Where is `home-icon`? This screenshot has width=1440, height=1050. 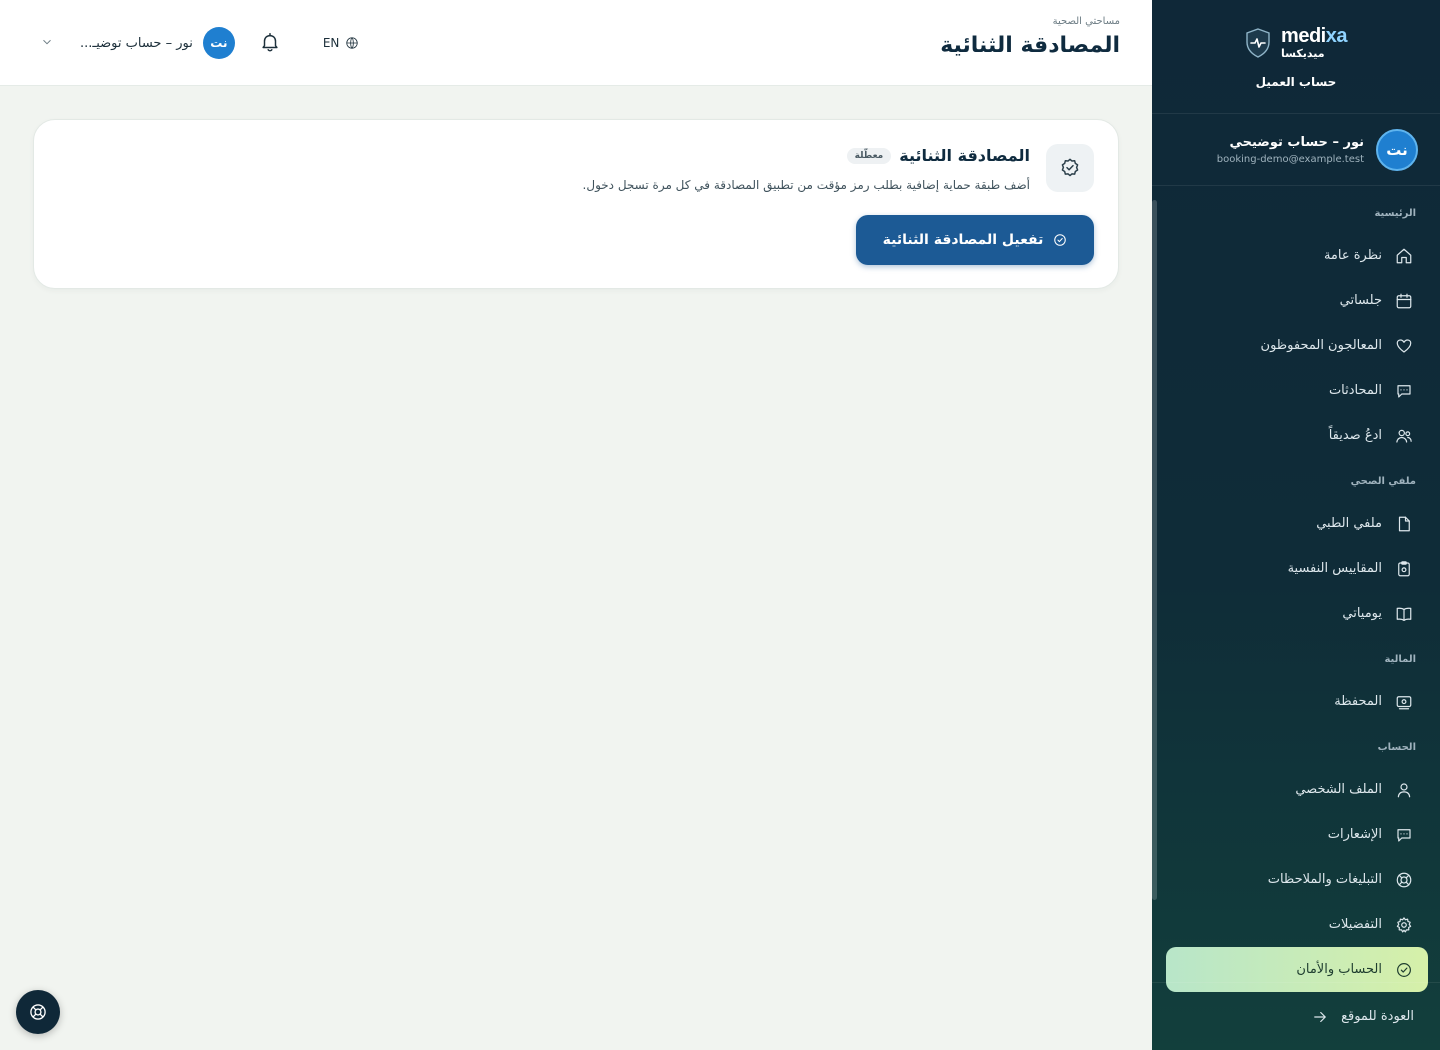 home-icon is located at coordinates (1404, 256).